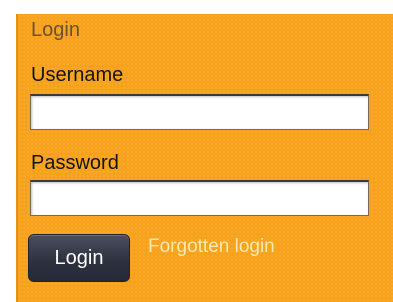 This screenshot has width=393, height=302. What do you see at coordinates (75, 163) in the screenshot?
I see `password-label: Password` at bounding box center [75, 163].